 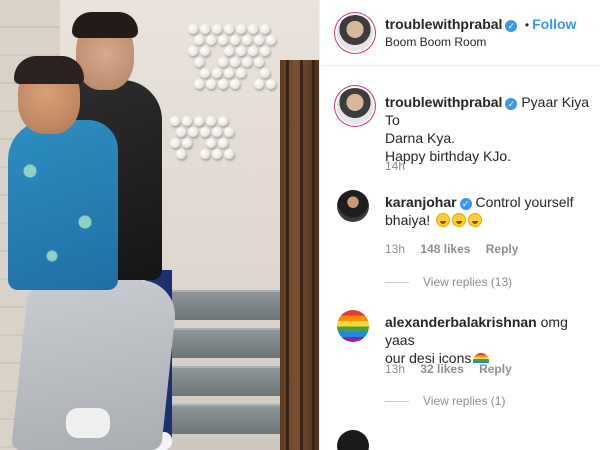 I want to click on comment-meta: 13h 32 likes Reply, so click(x=448, y=369).